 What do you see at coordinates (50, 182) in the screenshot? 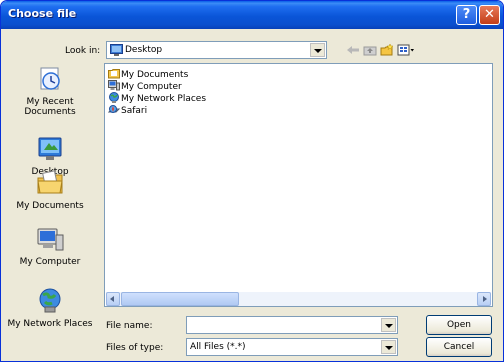
I see `my-documents-icon` at bounding box center [50, 182].